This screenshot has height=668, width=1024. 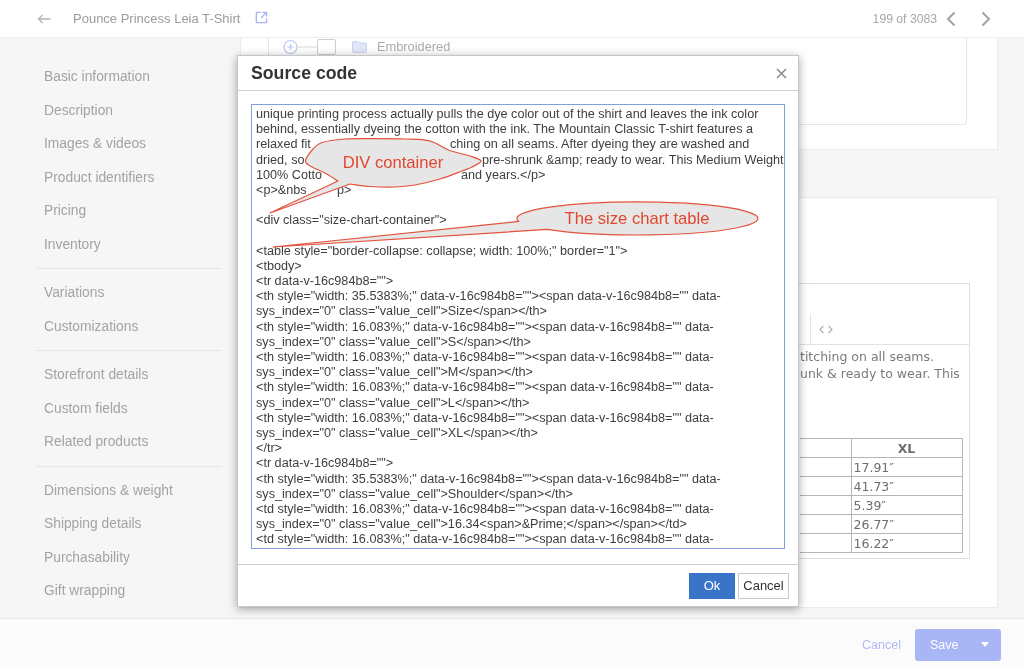 What do you see at coordinates (351, 221) in the screenshot?
I see `code-text: <div class="size-chart-container">` at bounding box center [351, 221].